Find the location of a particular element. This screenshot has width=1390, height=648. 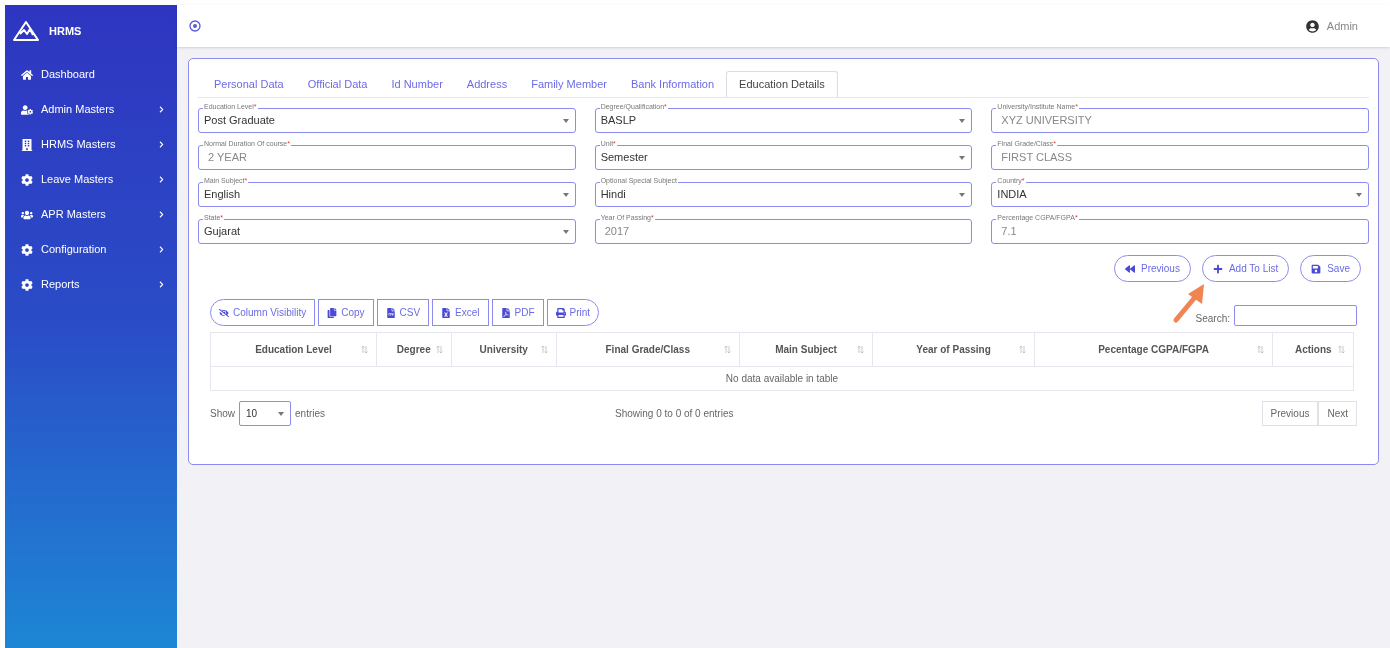

home-icon is located at coordinates (27, 74).